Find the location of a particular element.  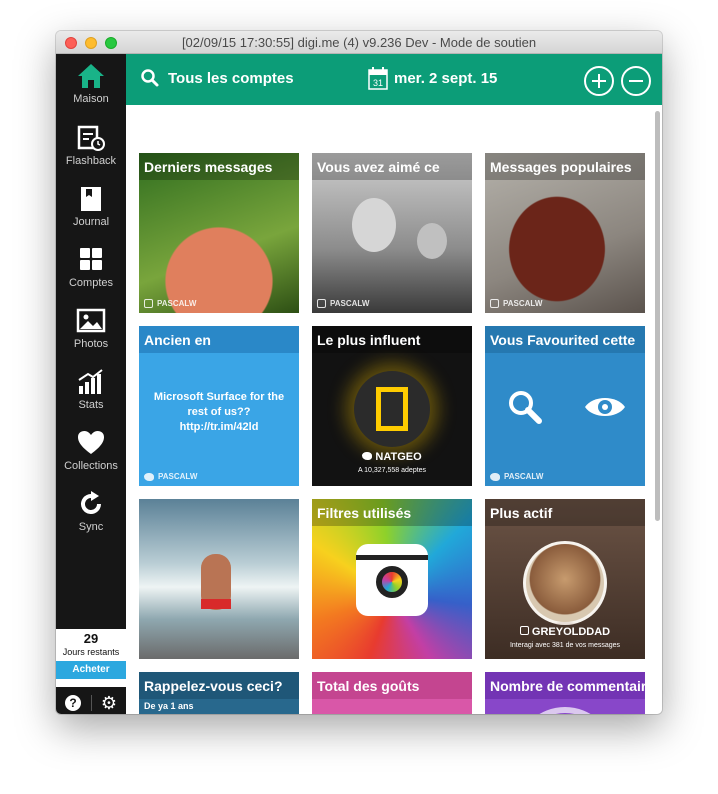

gear-icon: ⚙ is located at coordinates (109, 703).